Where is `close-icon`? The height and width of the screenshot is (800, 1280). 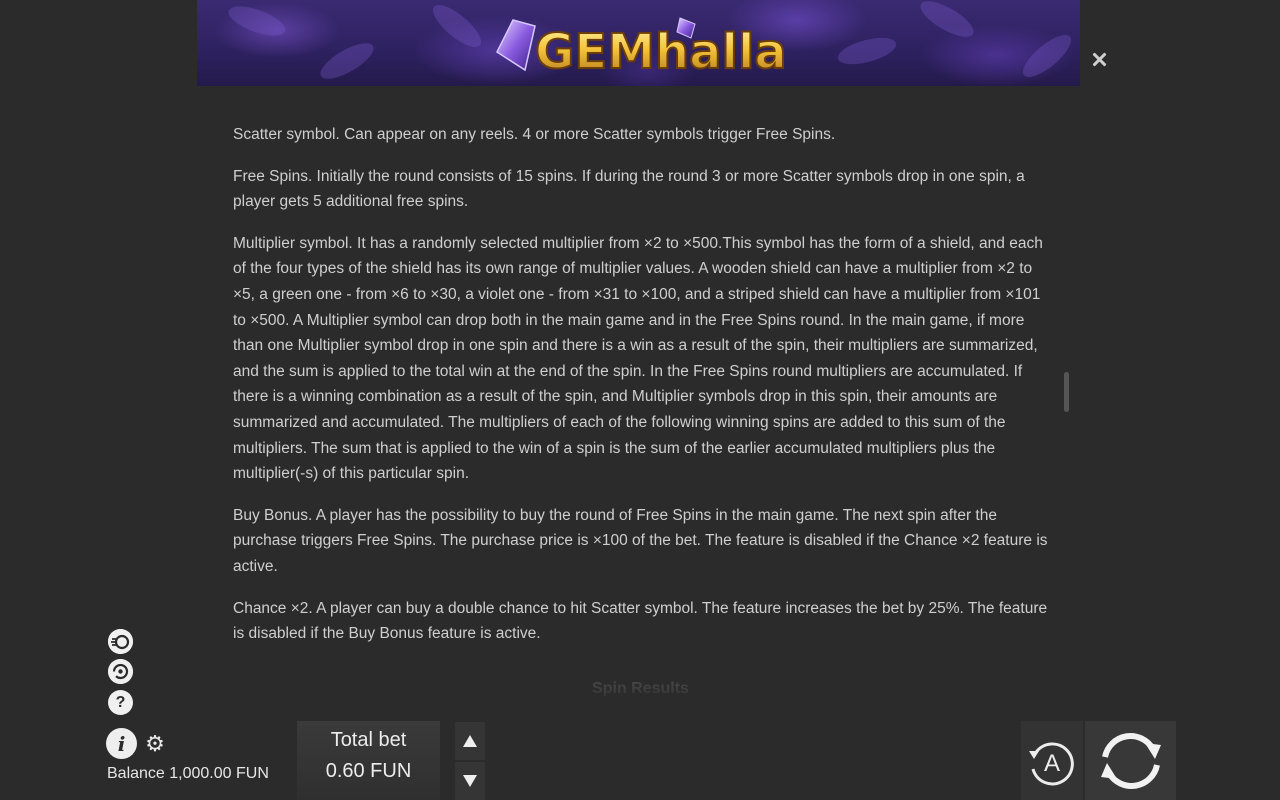
close-icon is located at coordinates (1100, 60).